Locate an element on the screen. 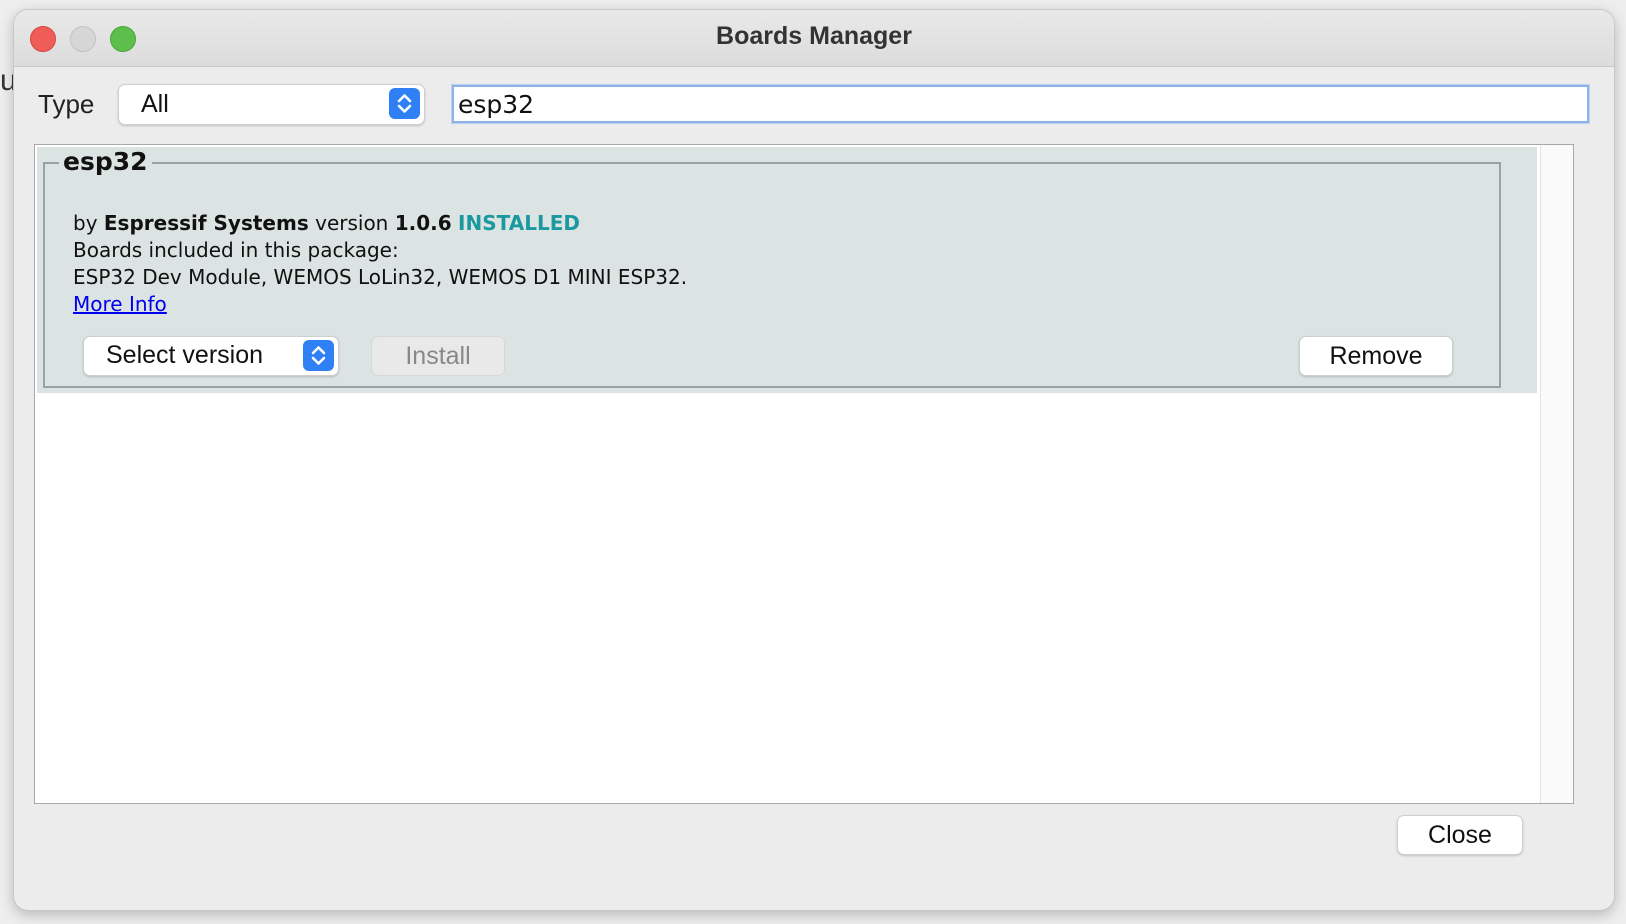 The image size is (1626, 924). title-bar: Boards Manager is located at coordinates (814, 38).